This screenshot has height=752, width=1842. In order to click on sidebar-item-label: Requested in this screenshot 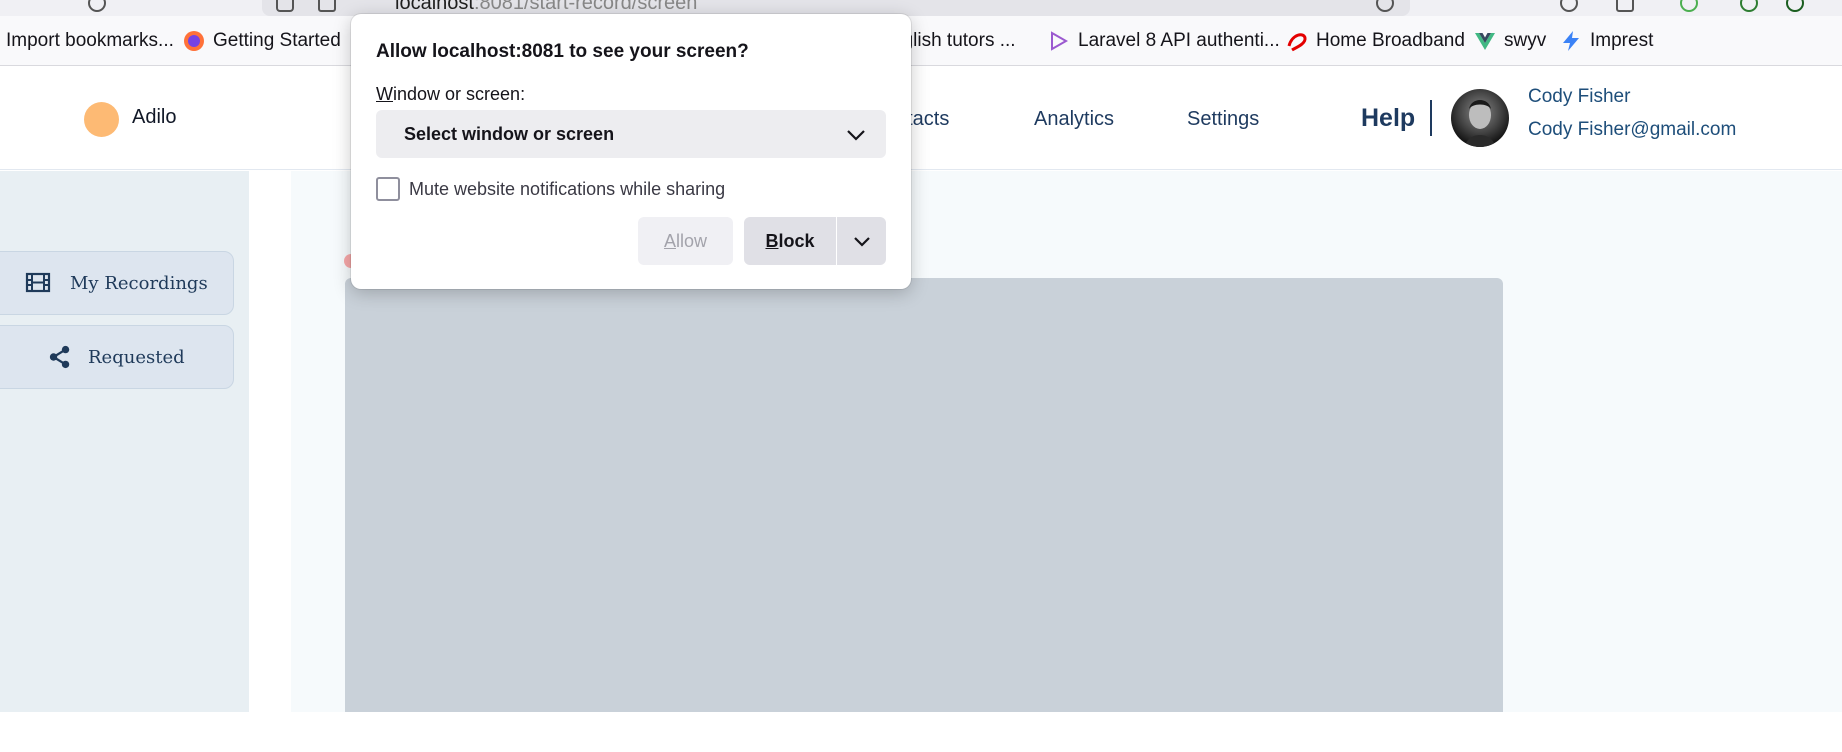, I will do `click(136, 357)`.